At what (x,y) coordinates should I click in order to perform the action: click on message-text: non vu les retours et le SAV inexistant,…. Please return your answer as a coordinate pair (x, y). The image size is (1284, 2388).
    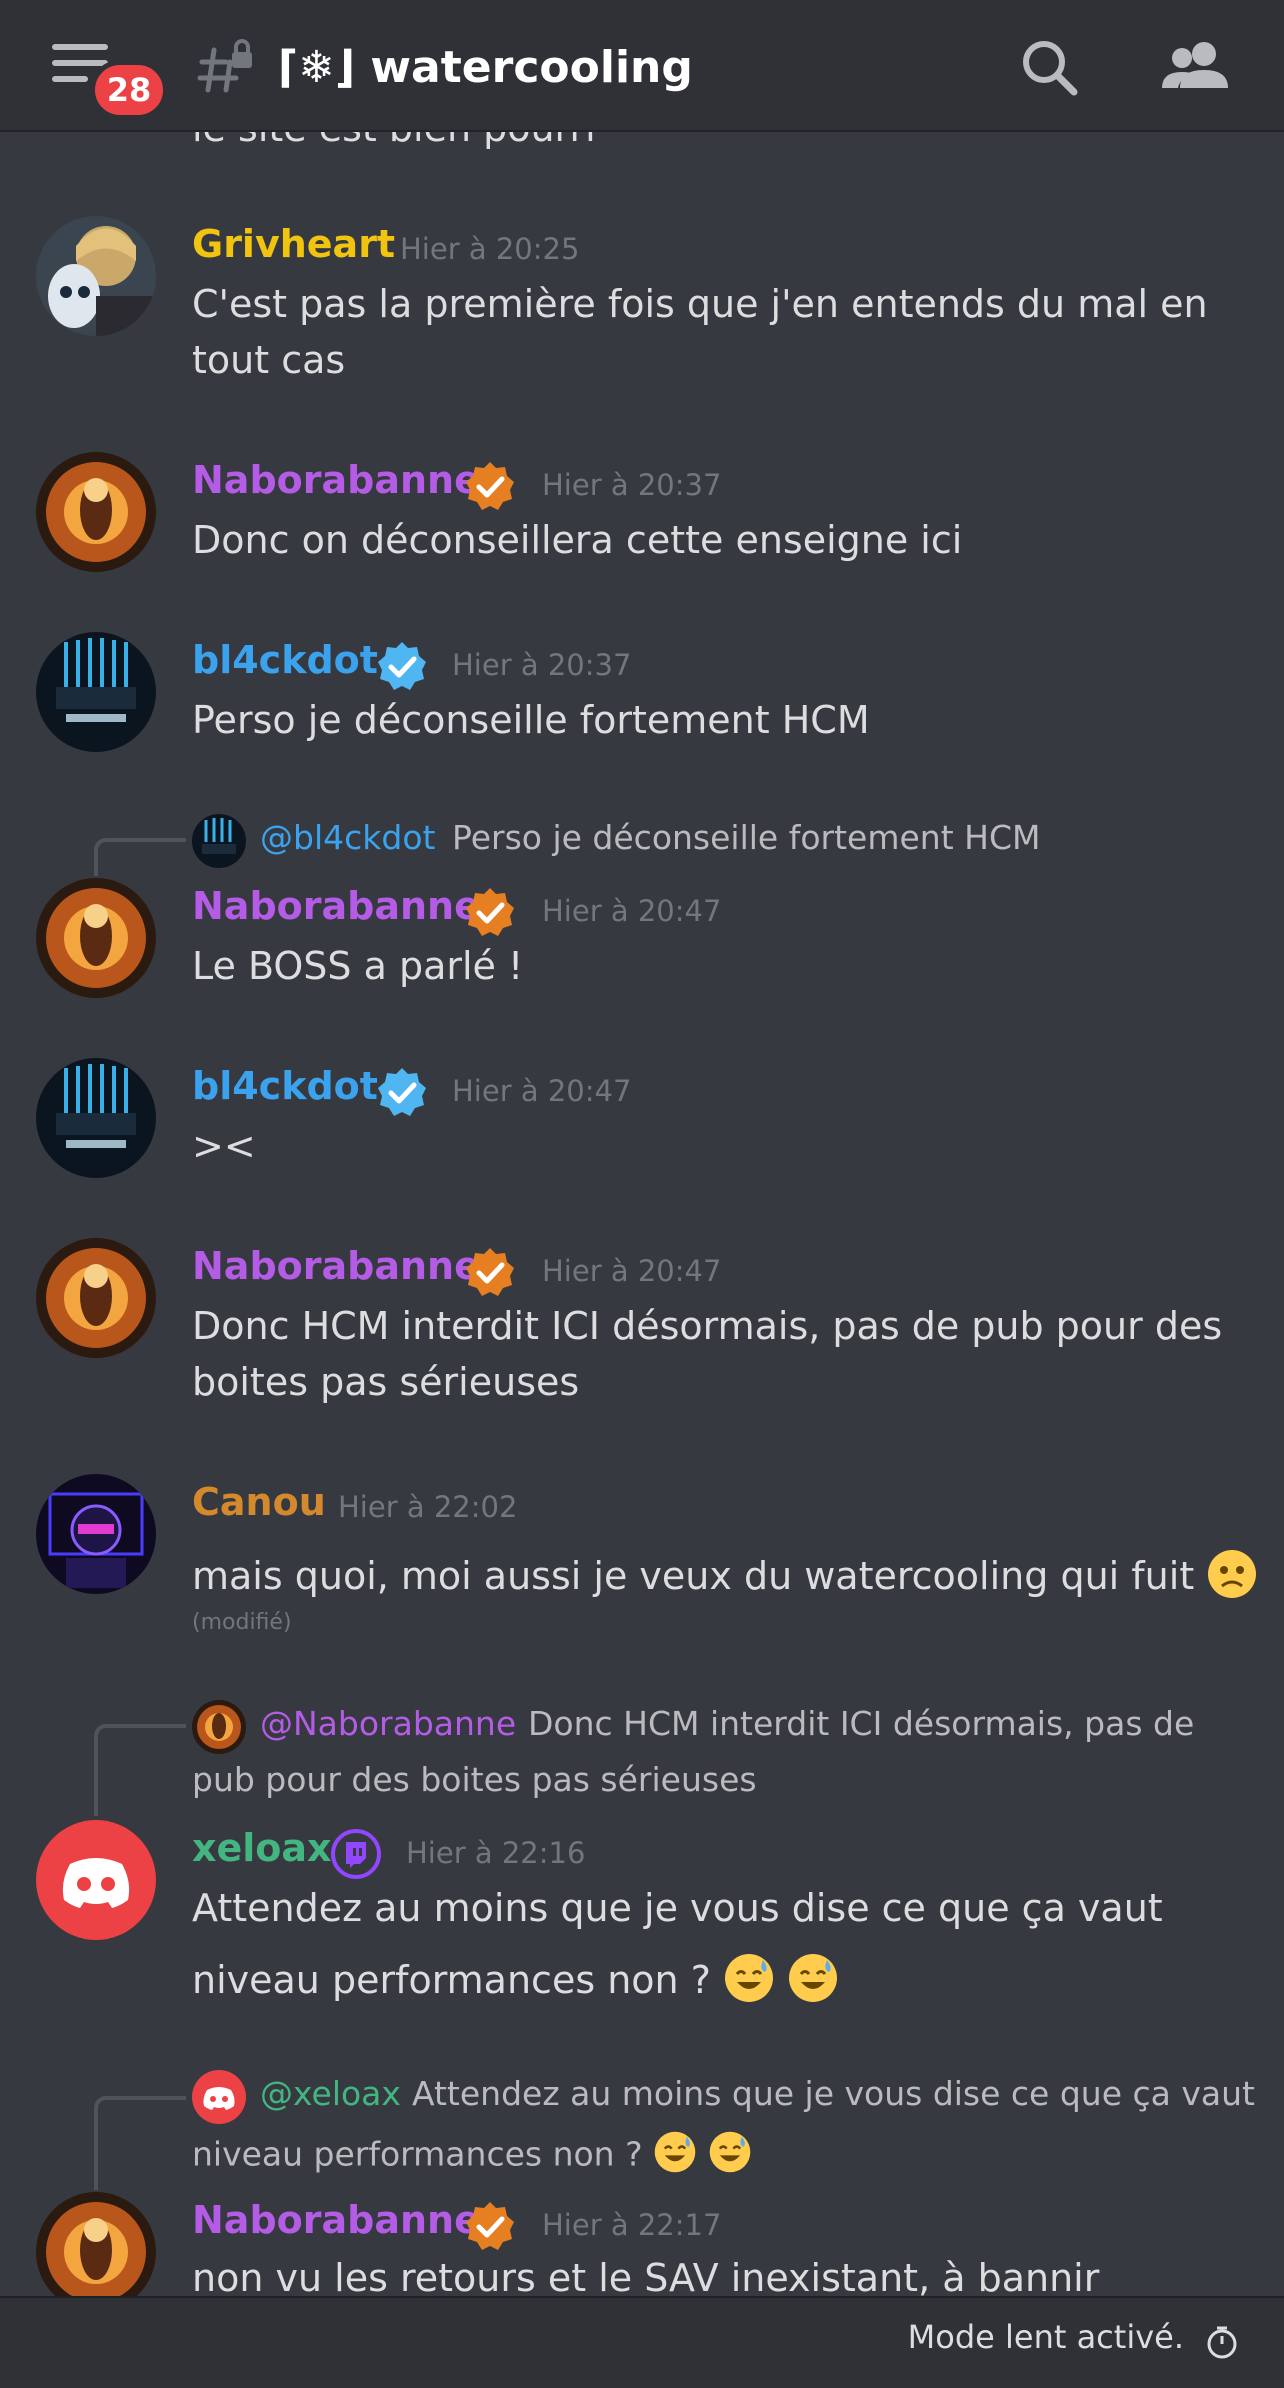
    Looking at the image, I should click on (646, 2276).